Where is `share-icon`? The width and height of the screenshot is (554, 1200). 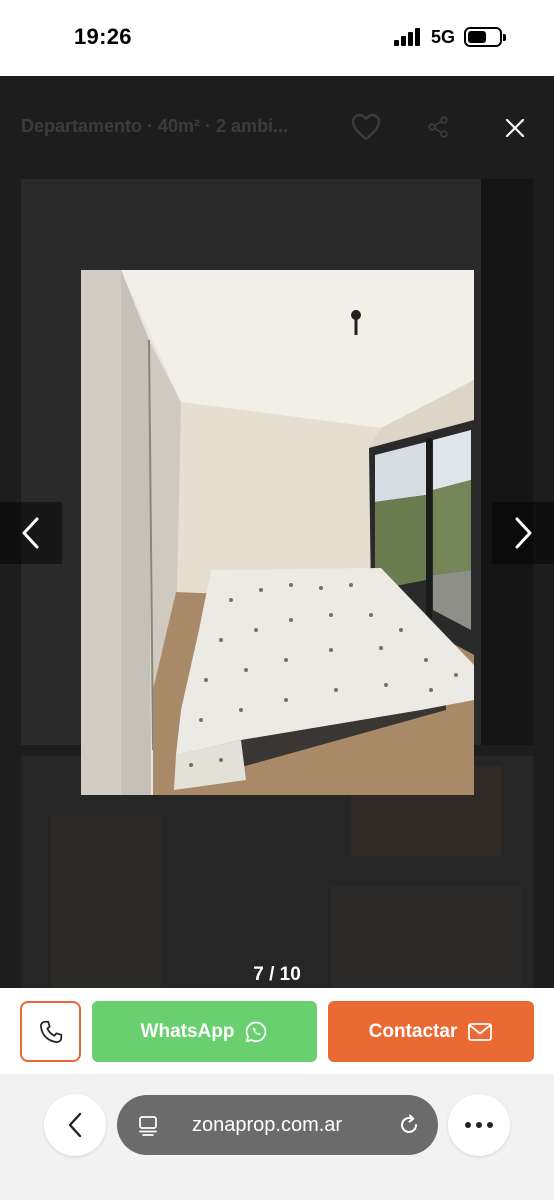
share-icon is located at coordinates (438, 127).